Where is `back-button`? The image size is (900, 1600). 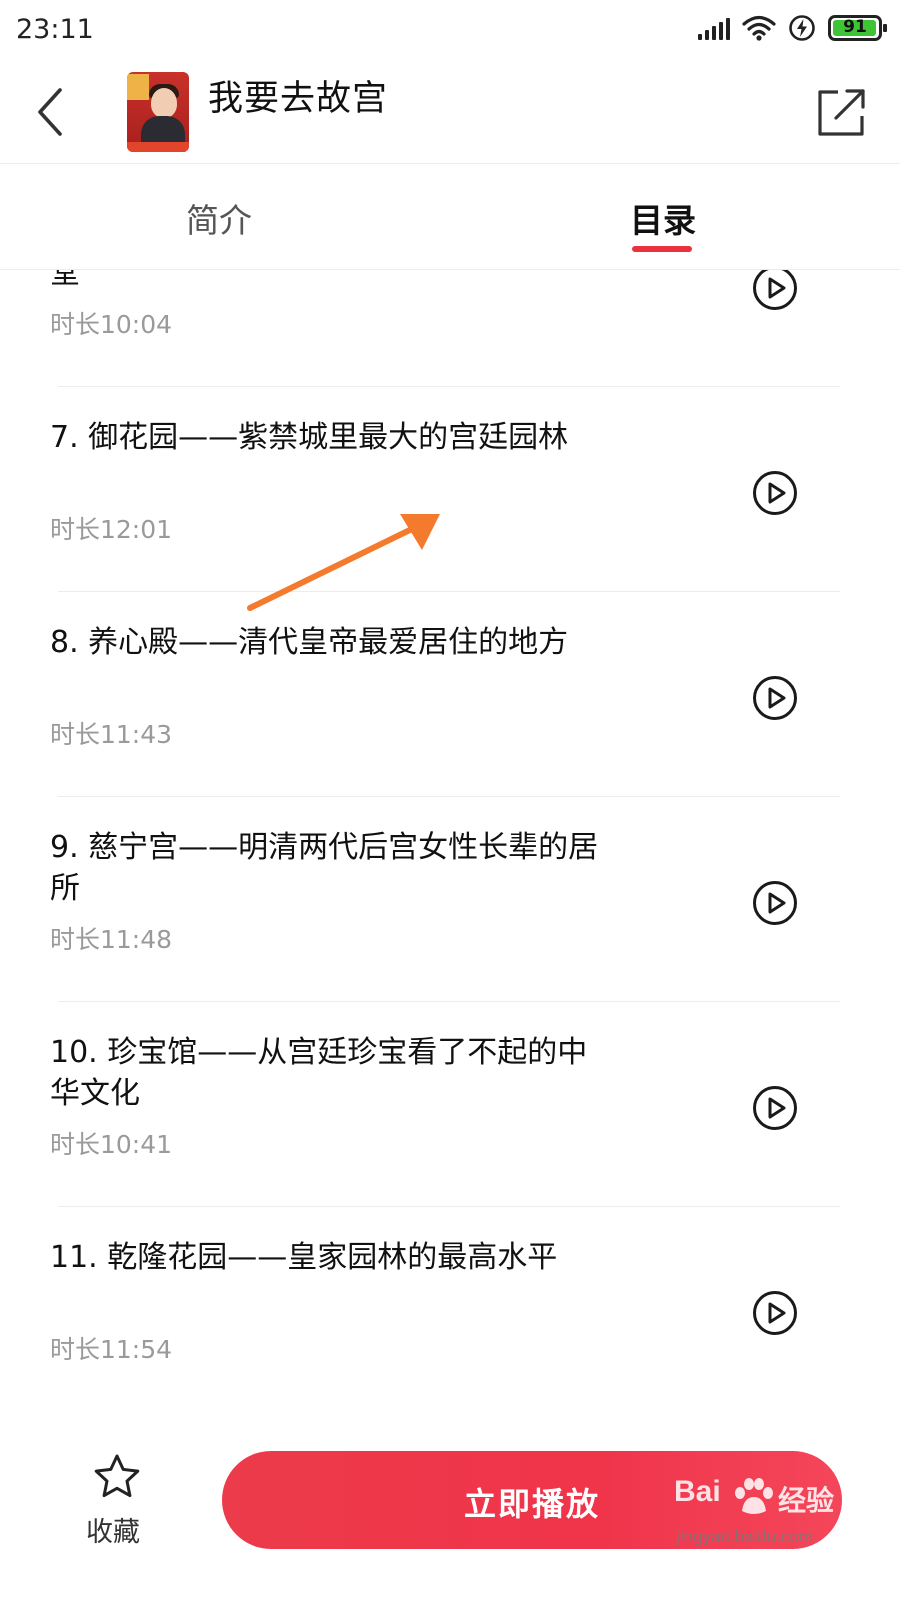
back-button is located at coordinates (51, 112).